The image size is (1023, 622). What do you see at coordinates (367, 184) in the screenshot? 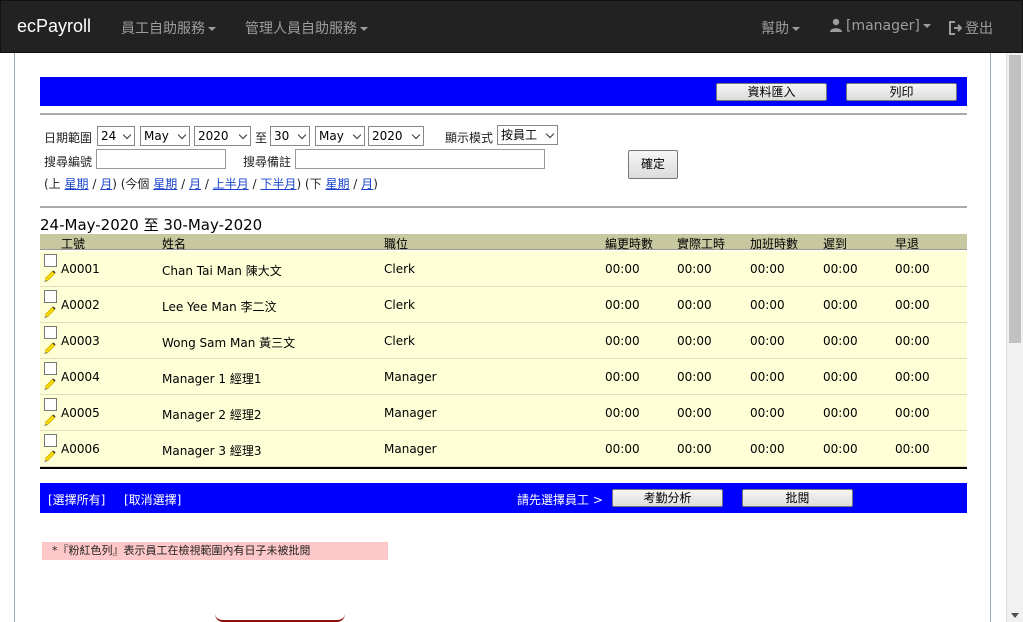
I see `next-month-link: 月` at bounding box center [367, 184].